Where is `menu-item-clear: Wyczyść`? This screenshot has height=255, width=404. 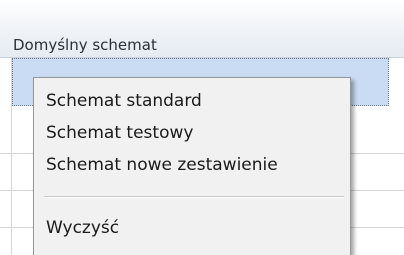 menu-item-clear: Wyczyść is located at coordinates (82, 228).